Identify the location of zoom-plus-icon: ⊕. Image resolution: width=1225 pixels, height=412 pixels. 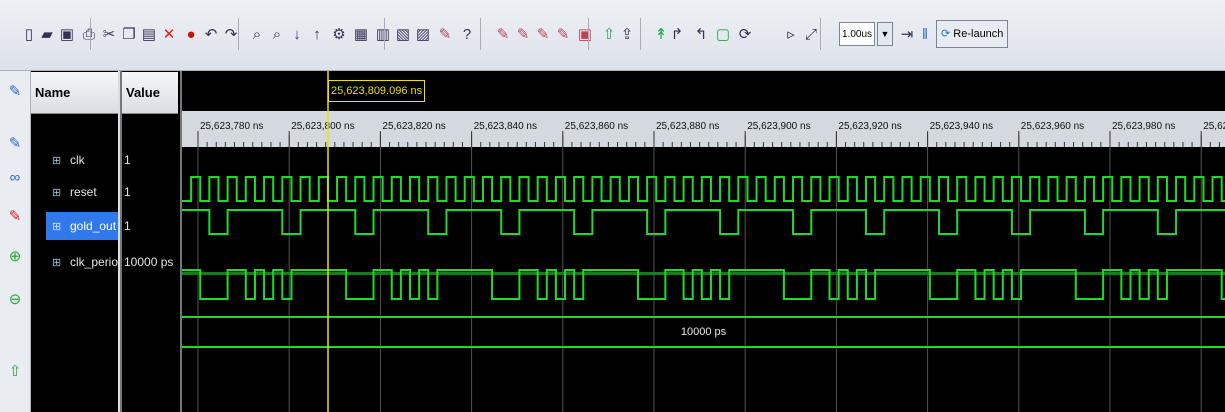
(15, 256).